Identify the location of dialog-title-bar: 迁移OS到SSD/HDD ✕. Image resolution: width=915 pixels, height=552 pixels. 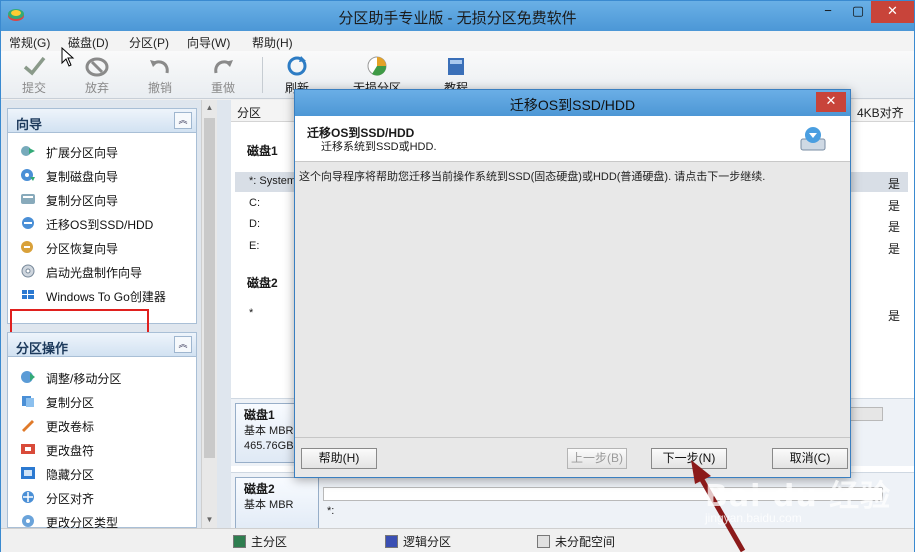
(572, 103).